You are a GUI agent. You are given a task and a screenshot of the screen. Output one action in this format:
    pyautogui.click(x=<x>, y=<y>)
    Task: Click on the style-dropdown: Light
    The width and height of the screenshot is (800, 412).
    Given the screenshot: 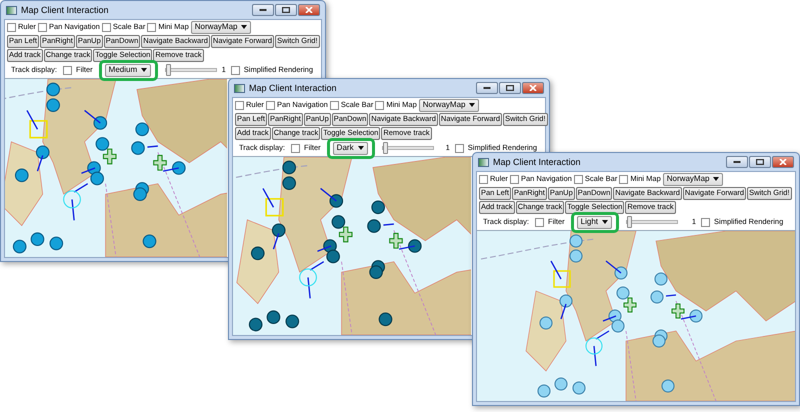 What is the action you would take?
    pyautogui.click(x=594, y=222)
    